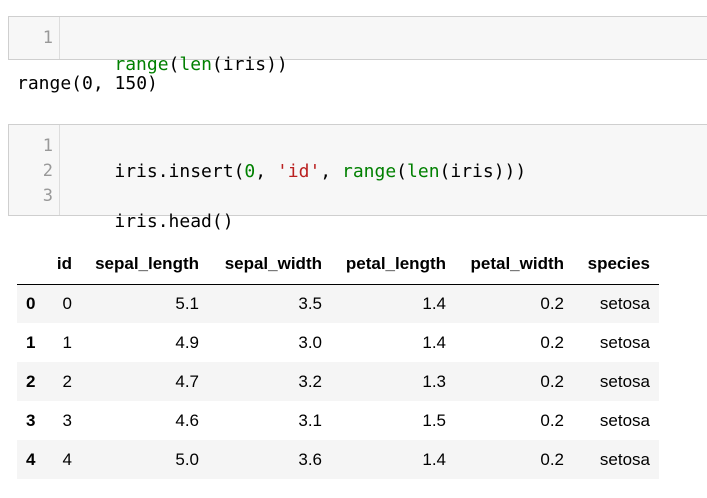  What do you see at coordinates (369, 171) in the screenshot?
I see `code-token: range` at bounding box center [369, 171].